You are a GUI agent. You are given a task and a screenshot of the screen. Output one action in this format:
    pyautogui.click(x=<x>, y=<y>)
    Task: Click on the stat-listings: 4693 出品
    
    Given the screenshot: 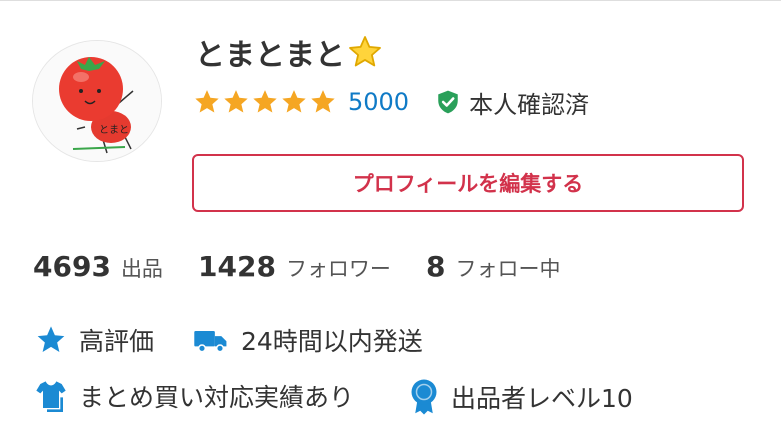 What is the action you would take?
    pyautogui.click(x=98, y=266)
    